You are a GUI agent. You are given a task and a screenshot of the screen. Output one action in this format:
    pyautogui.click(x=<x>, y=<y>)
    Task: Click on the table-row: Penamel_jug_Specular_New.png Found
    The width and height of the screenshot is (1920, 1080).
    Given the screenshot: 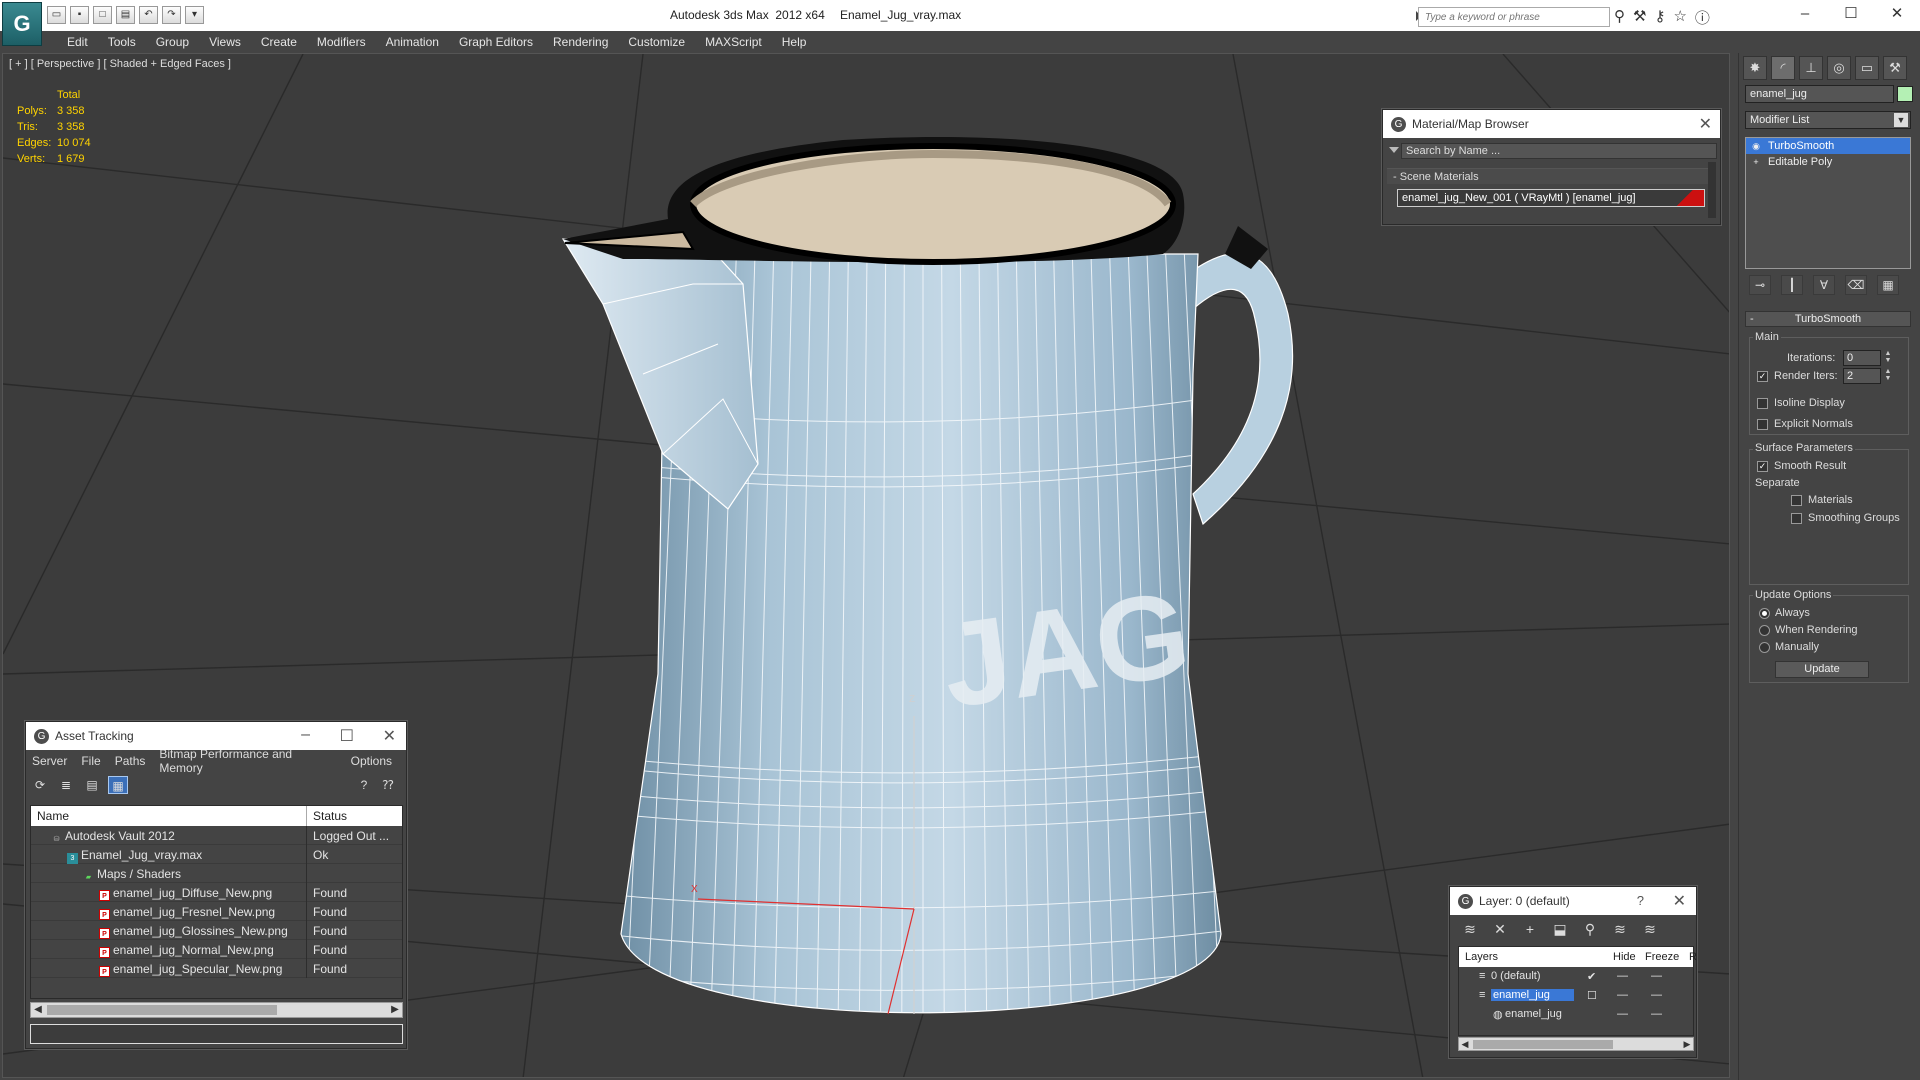 What is the action you would take?
    pyautogui.click(x=216, y=968)
    